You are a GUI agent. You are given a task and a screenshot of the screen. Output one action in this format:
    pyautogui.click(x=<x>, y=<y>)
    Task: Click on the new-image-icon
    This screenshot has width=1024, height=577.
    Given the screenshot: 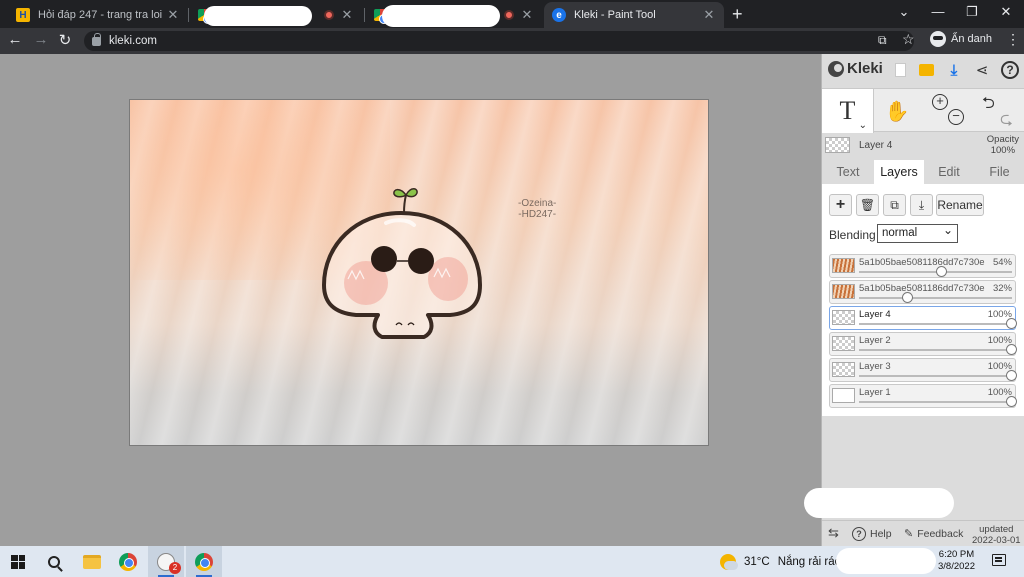 What is the action you would take?
    pyautogui.click(x=900, y=70)
    